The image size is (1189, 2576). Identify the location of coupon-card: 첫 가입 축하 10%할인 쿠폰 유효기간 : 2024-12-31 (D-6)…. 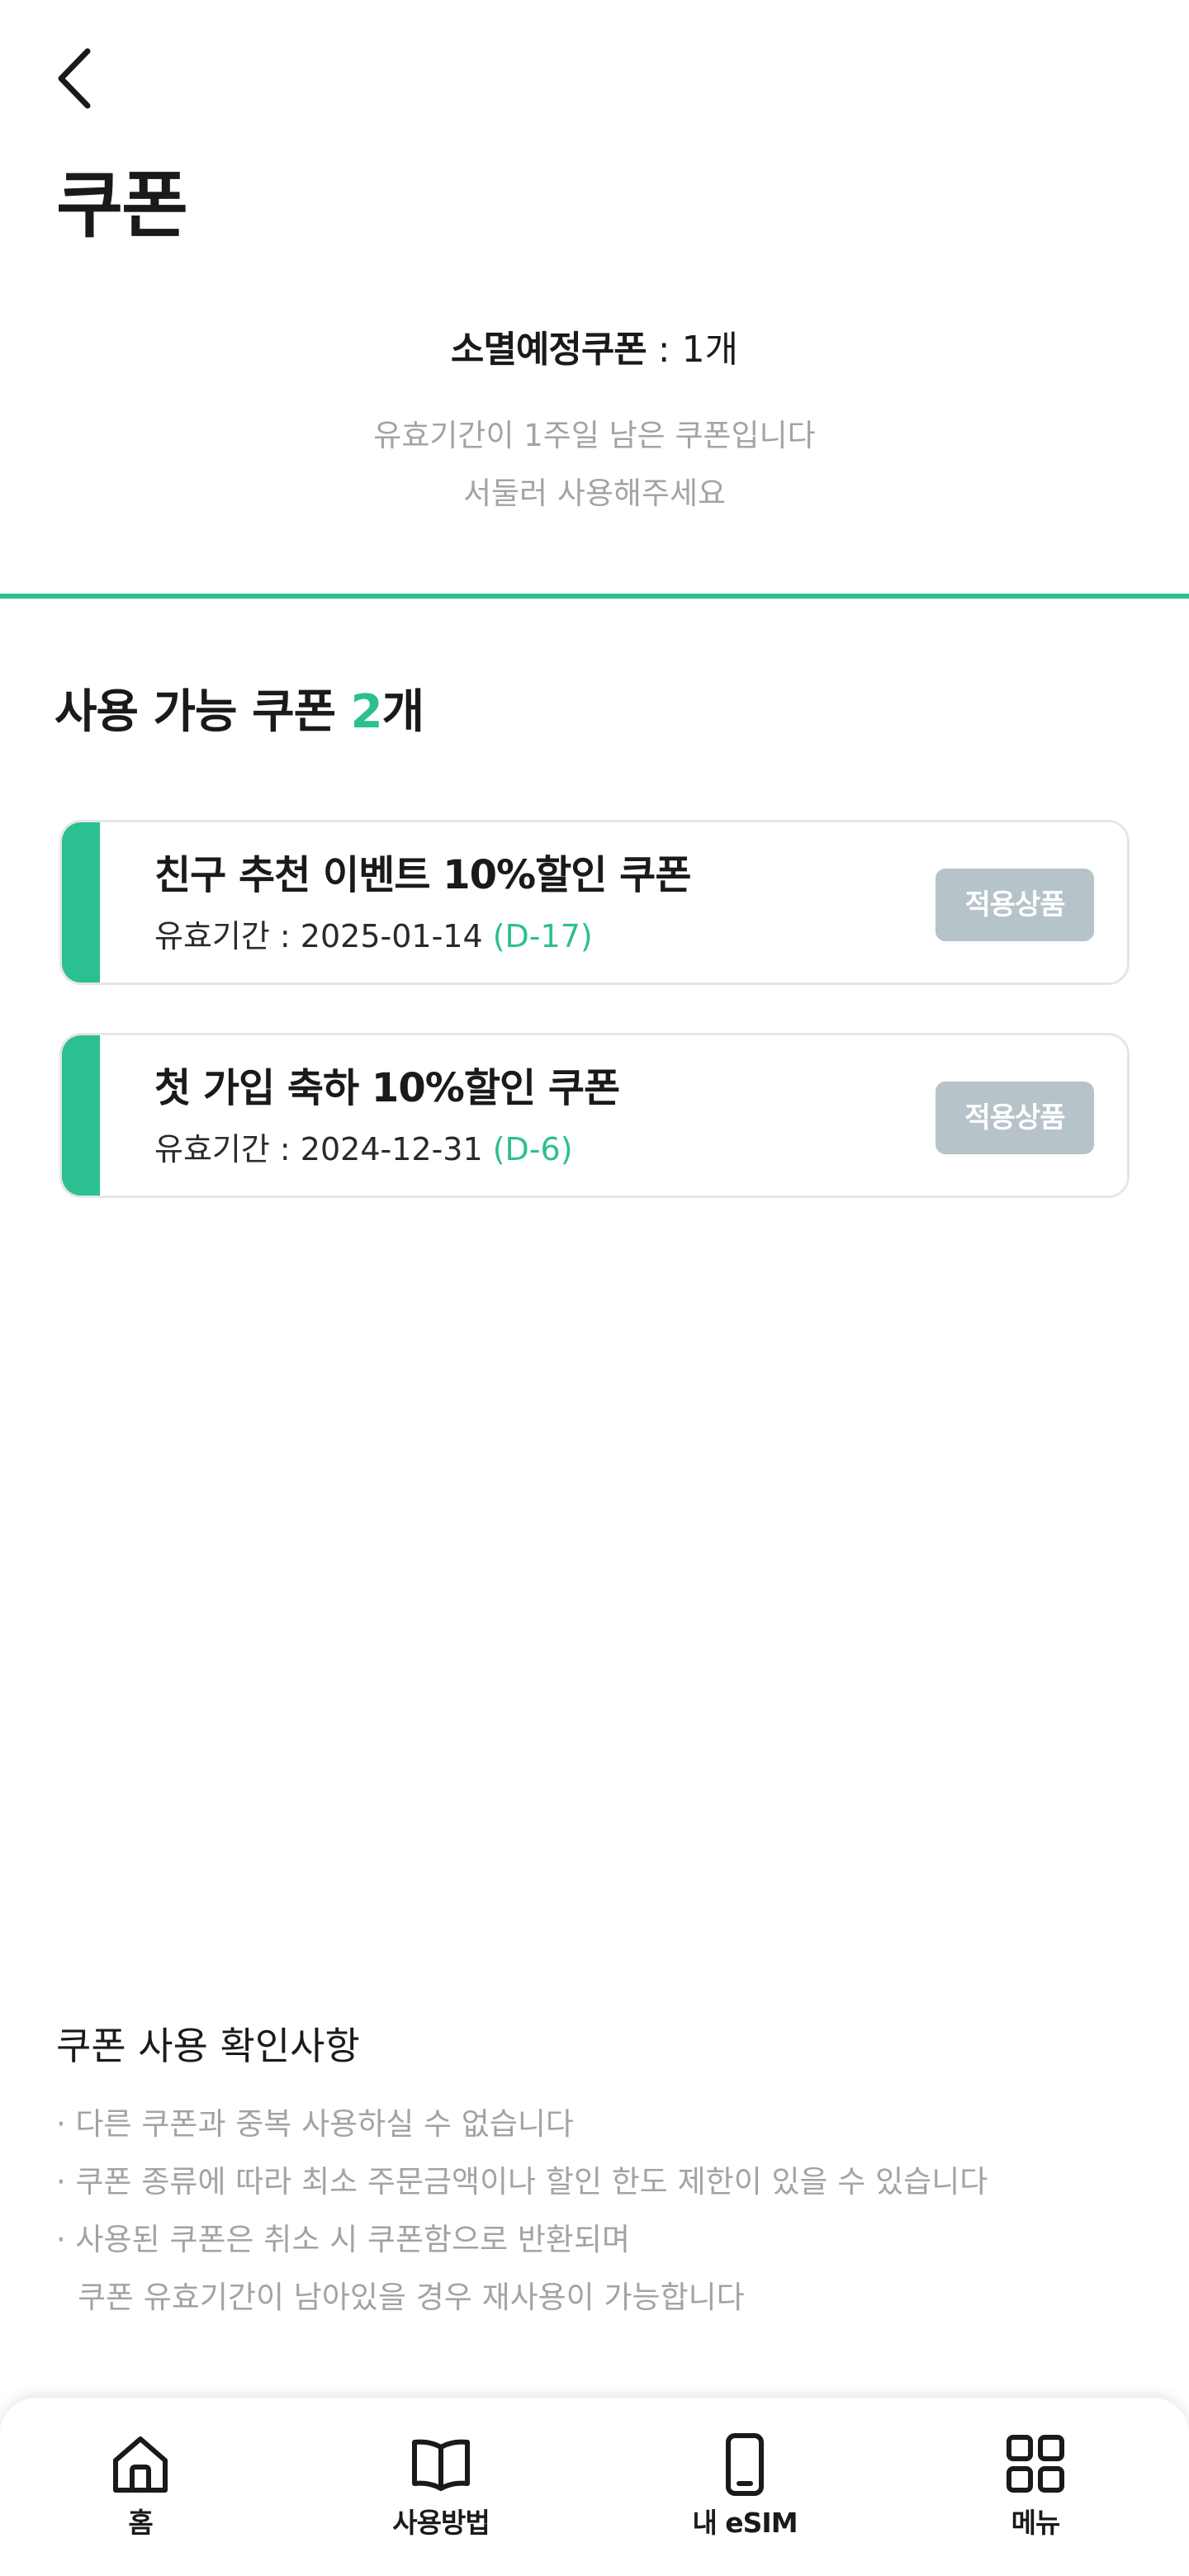
(594, 1115).